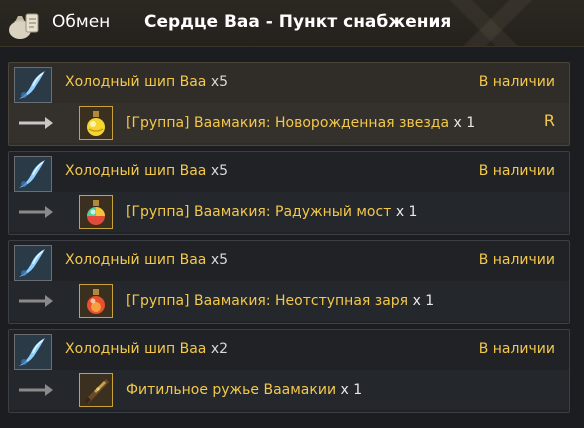 The width and height of the screenshot is (584, 428). I want to click on cost-row: Холодный шип Ваа x2 В наличии, so click(289, 350).